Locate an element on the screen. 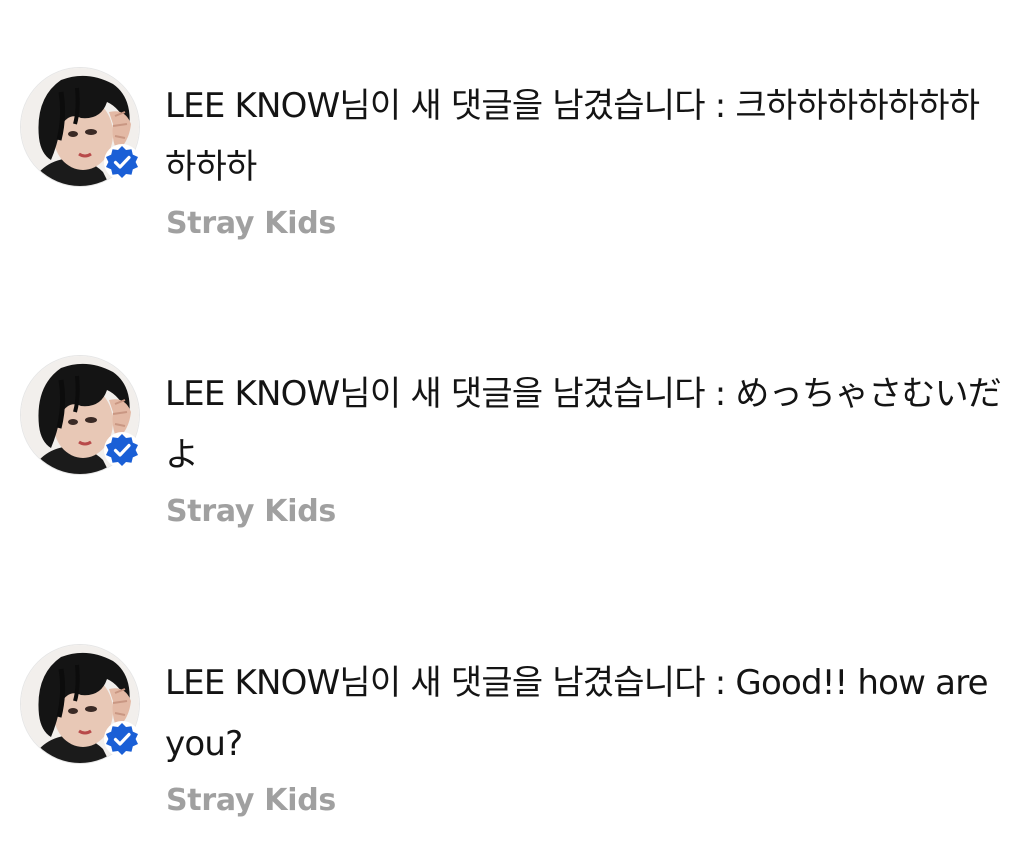 The image size is (1018, 844). notification-message: LEE KNOW님이 새 댓글을 남겼습니다 : めっちゃさむいだよ is located at coordinates (583, 424).